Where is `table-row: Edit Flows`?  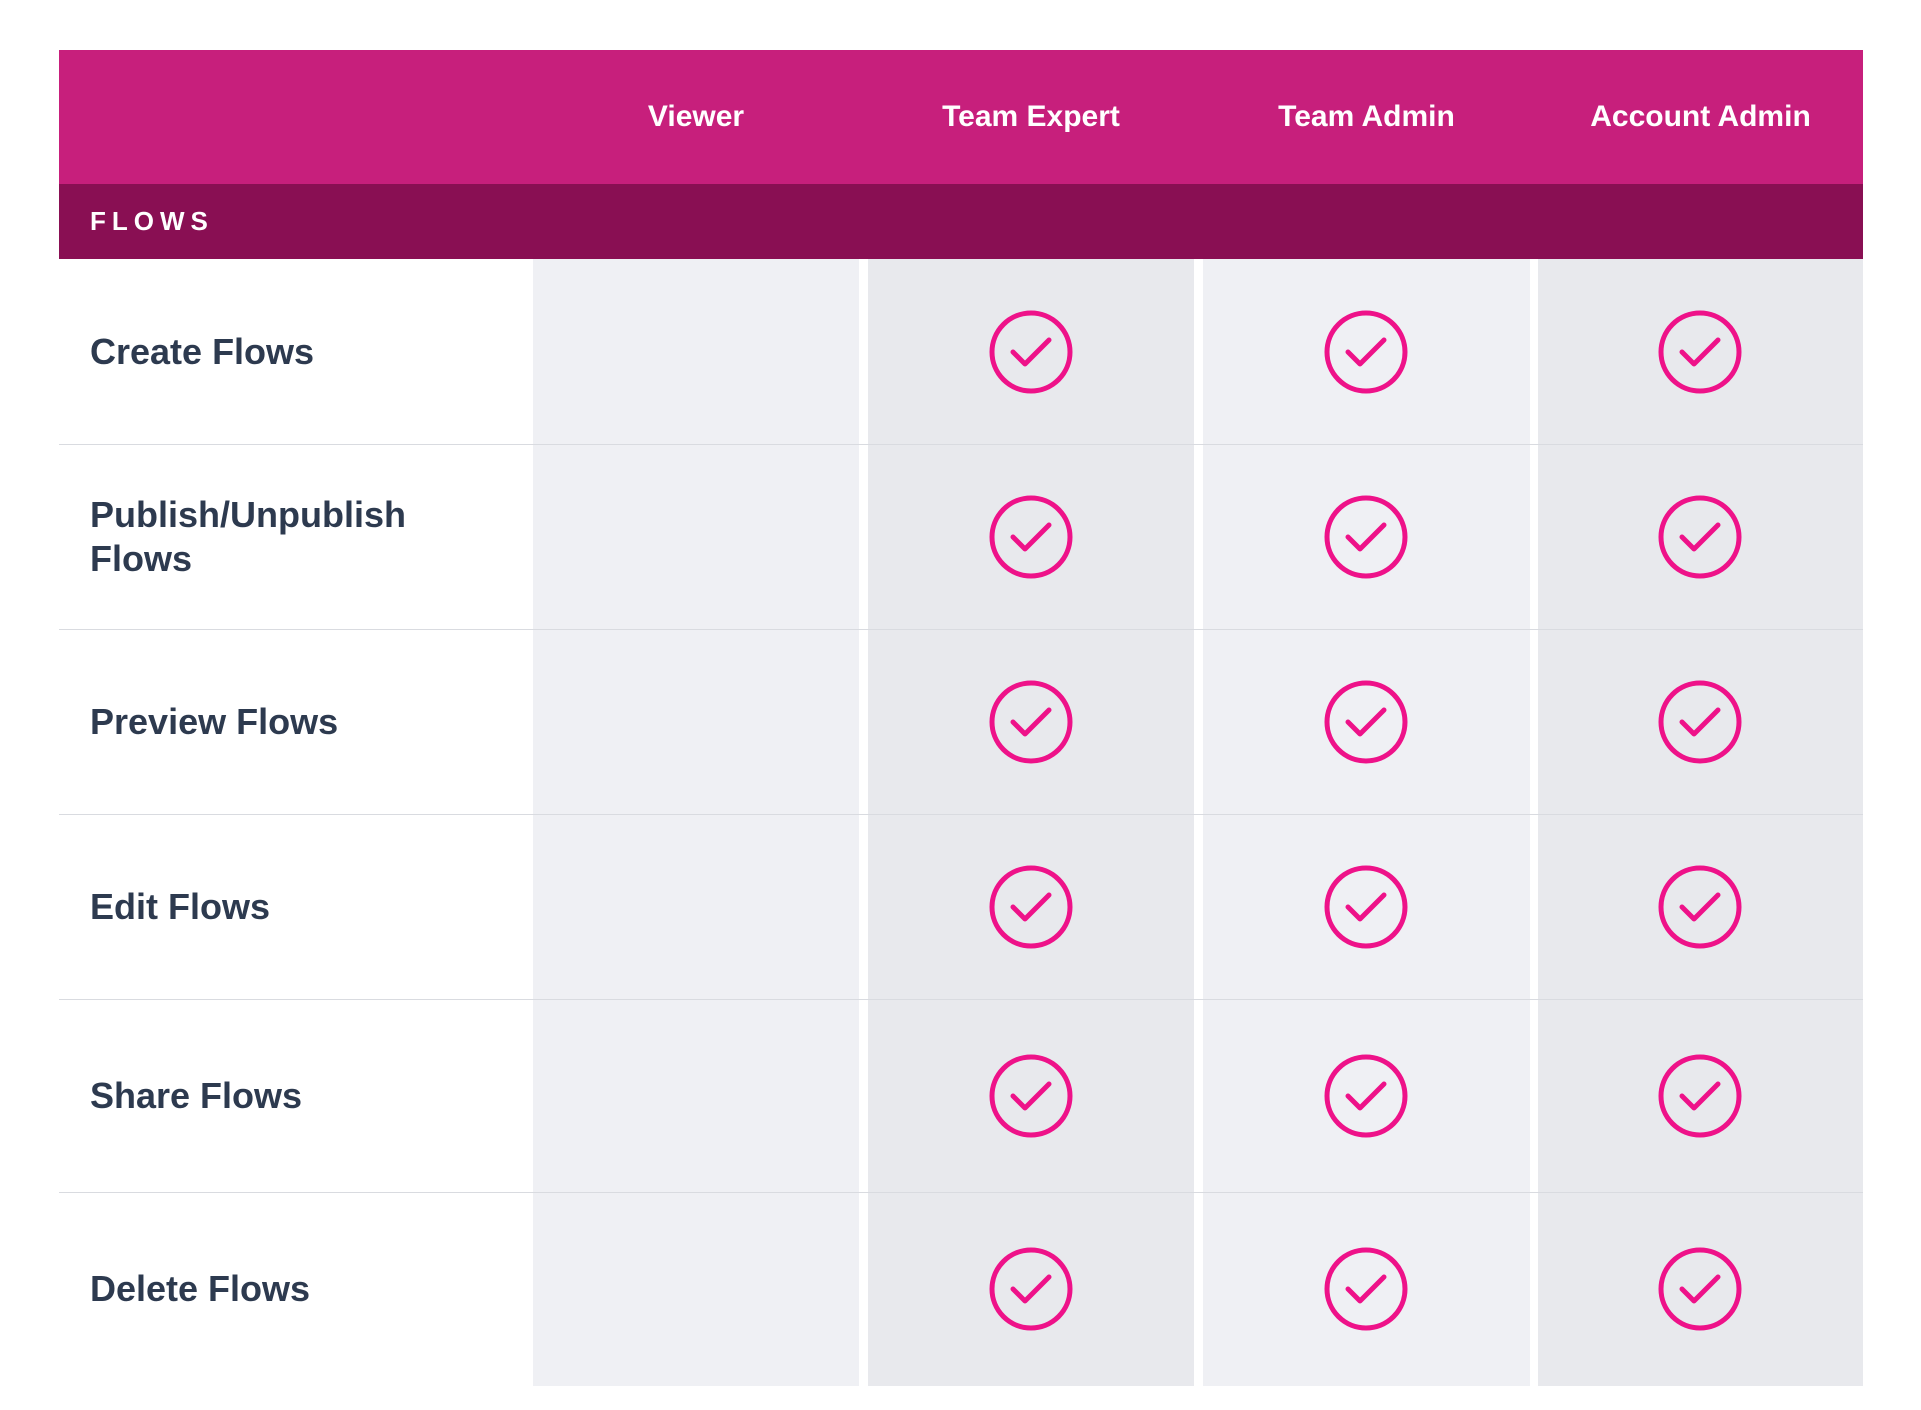 table-row: Edit Flows is located at coordinates (961, 906).